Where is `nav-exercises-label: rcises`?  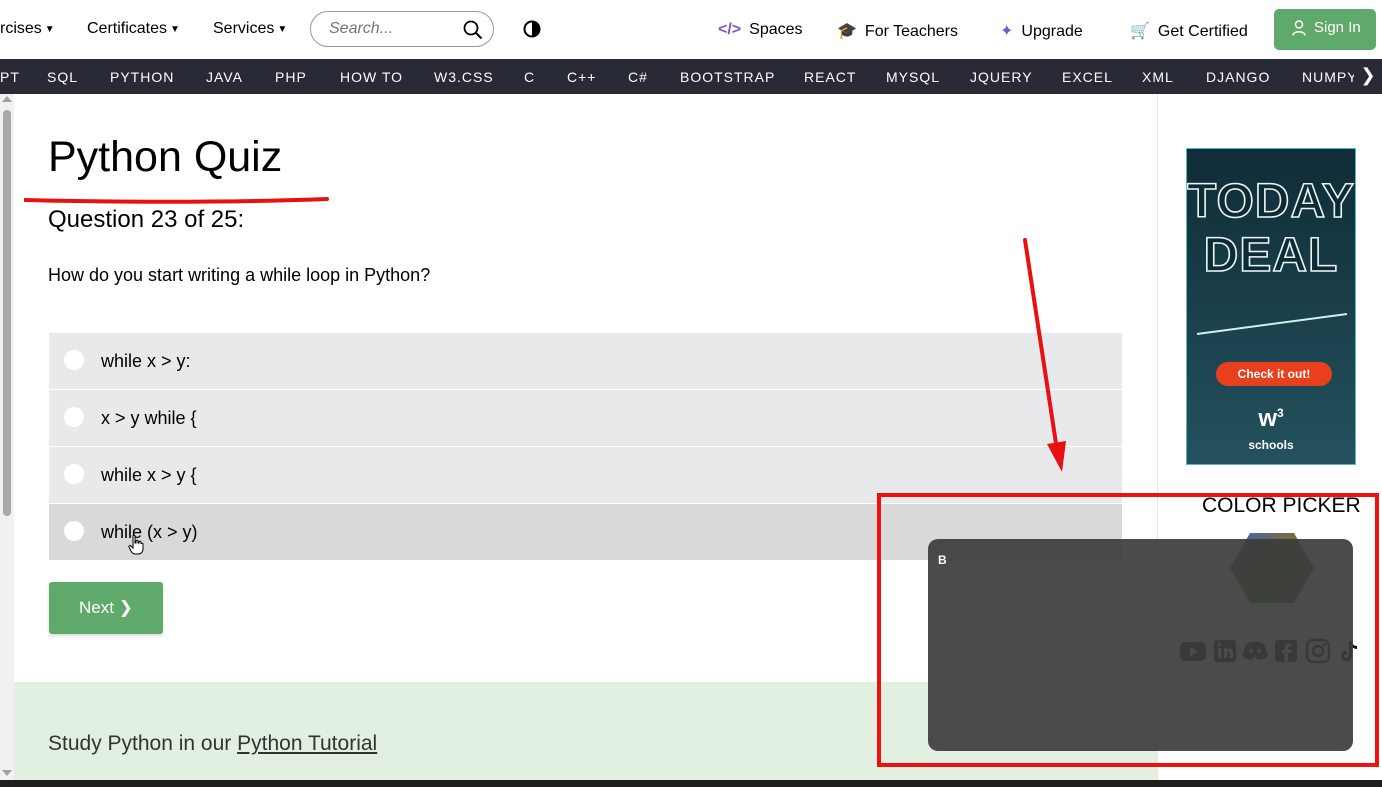
nav-exercises-label: rcises is located at coordinates (21, 28).